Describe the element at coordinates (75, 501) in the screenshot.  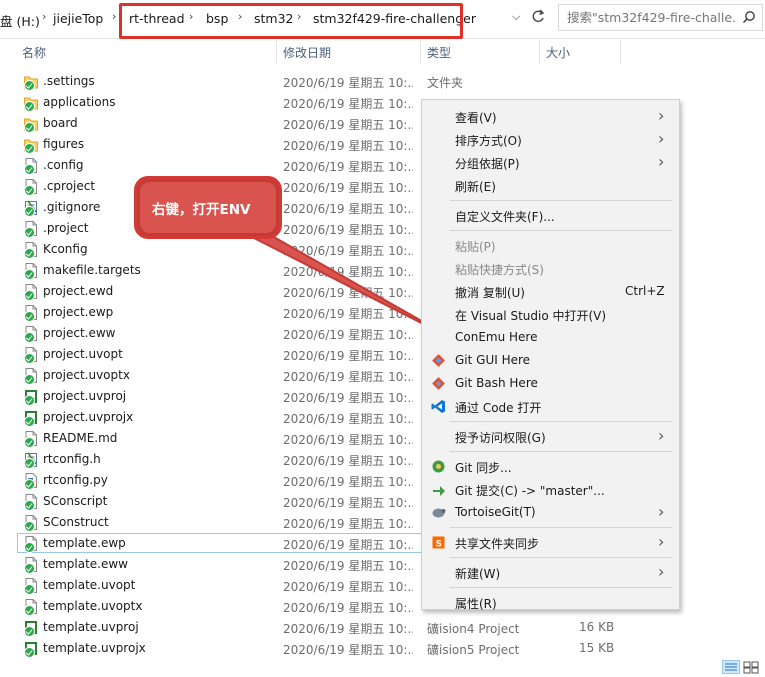
I see `file-name: SConscript` at that location.